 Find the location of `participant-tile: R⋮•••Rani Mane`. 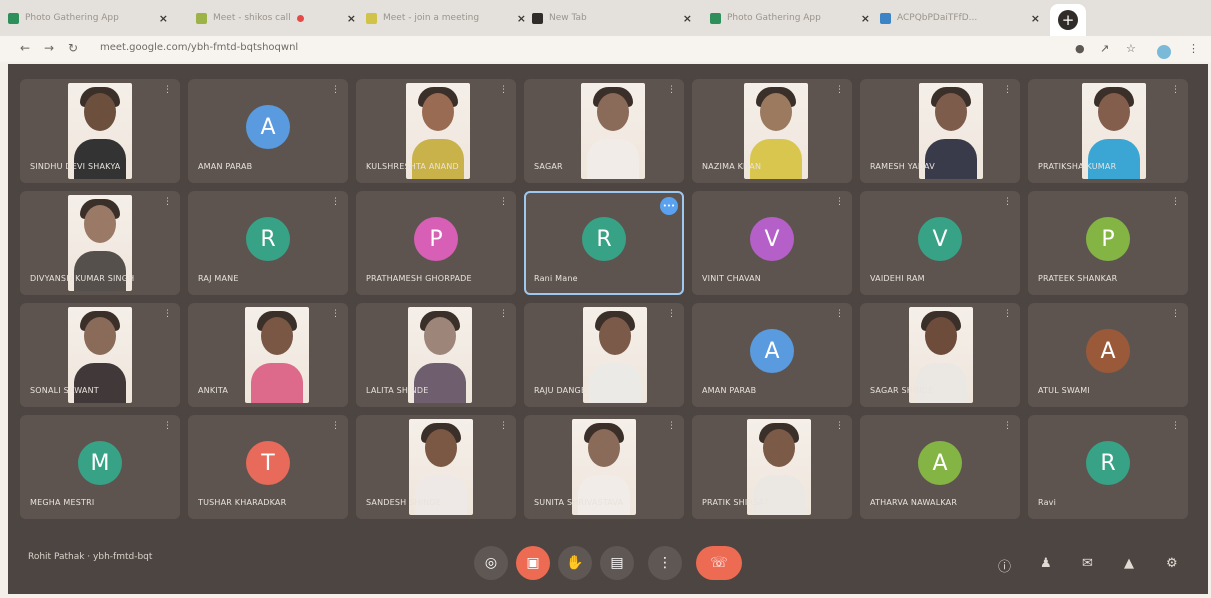

participant-tile: R⋮•••Rani Mane is located at coordinates (604, 243).